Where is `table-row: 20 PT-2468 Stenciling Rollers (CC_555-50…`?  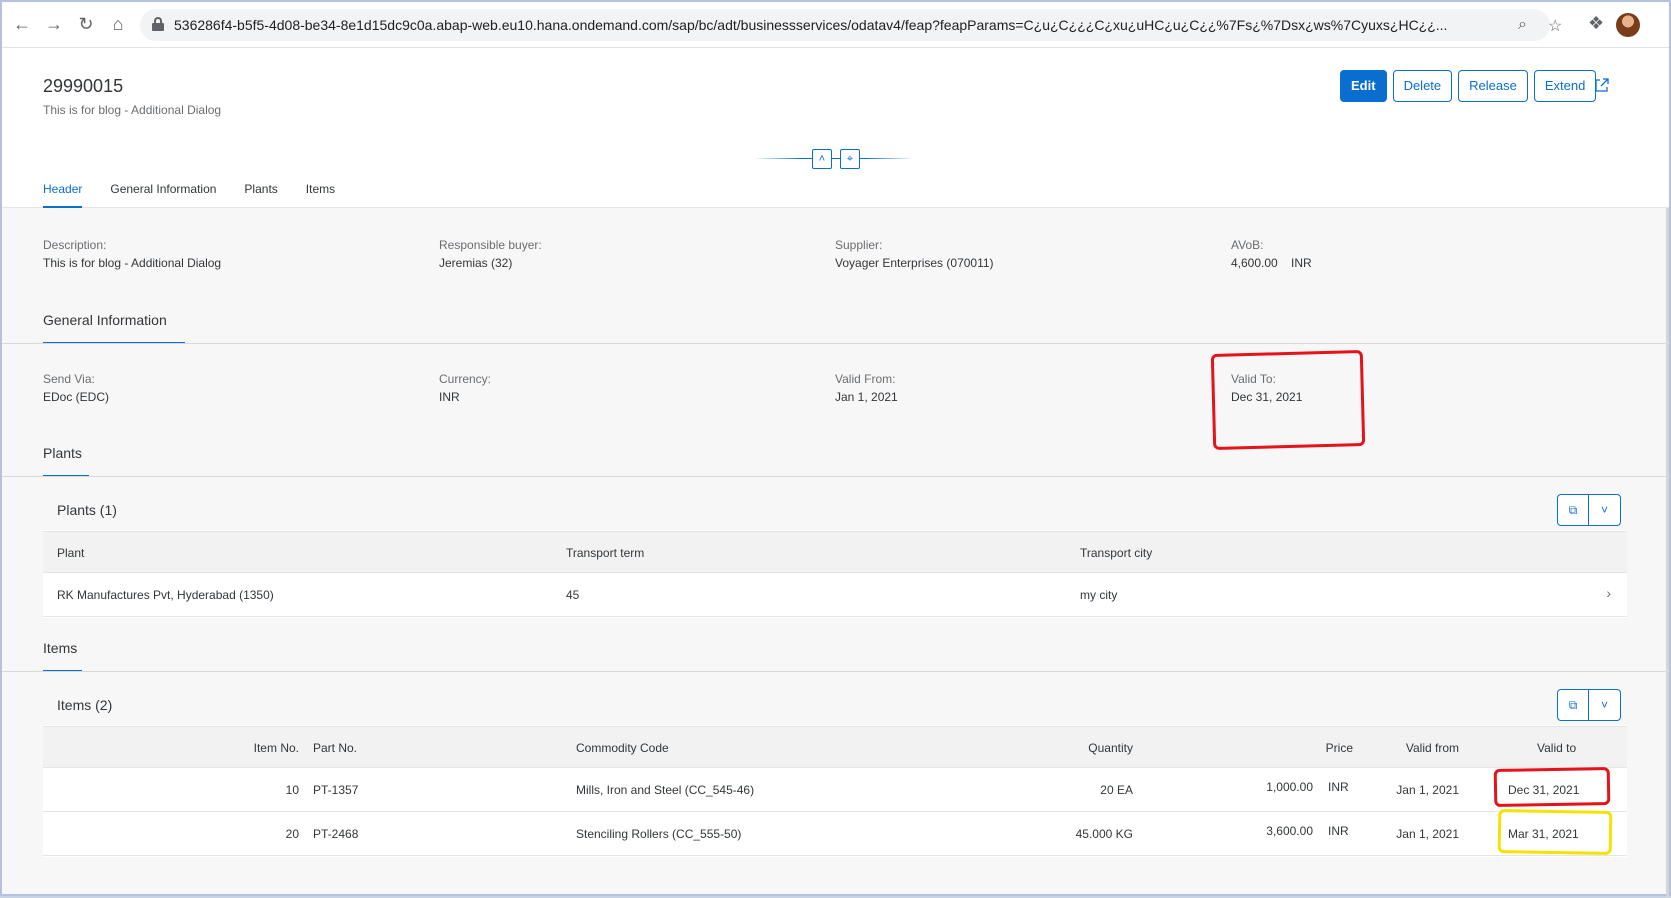 table-row: 20 PT-2468 Stenciling Rollers (CC_555-50… is located at coordinates (835, 834).